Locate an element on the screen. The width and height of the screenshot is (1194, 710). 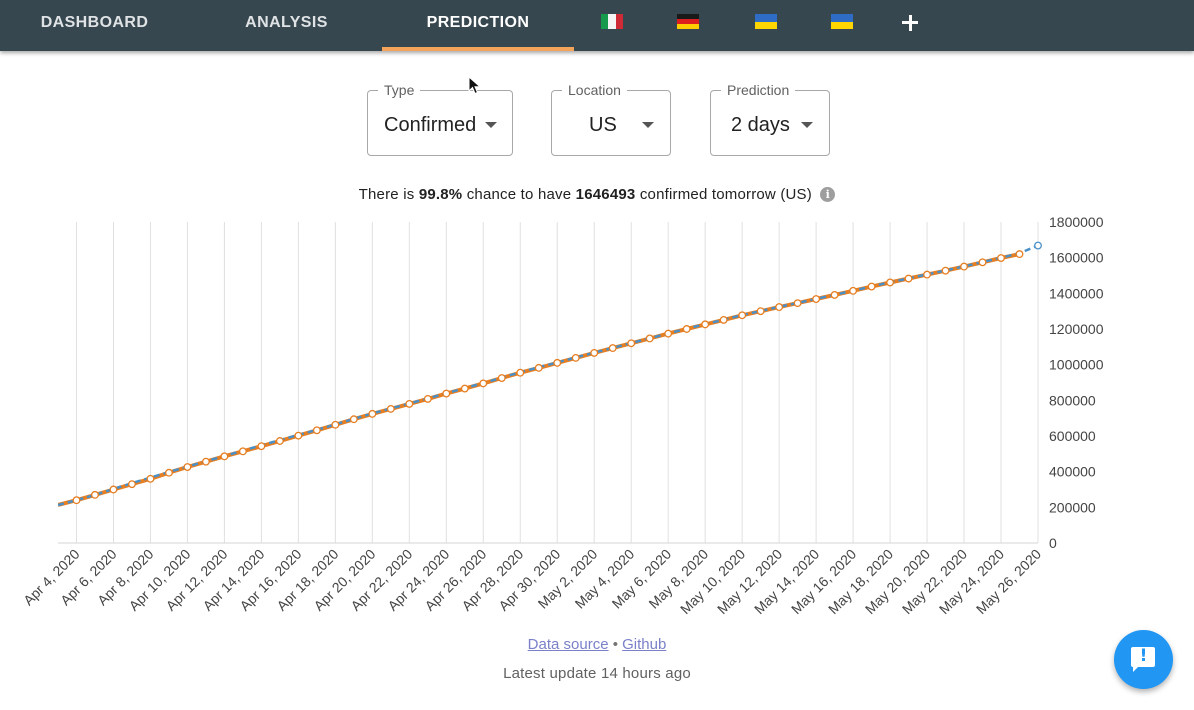
location-select-label: Location is located at coordinates (594, 90).